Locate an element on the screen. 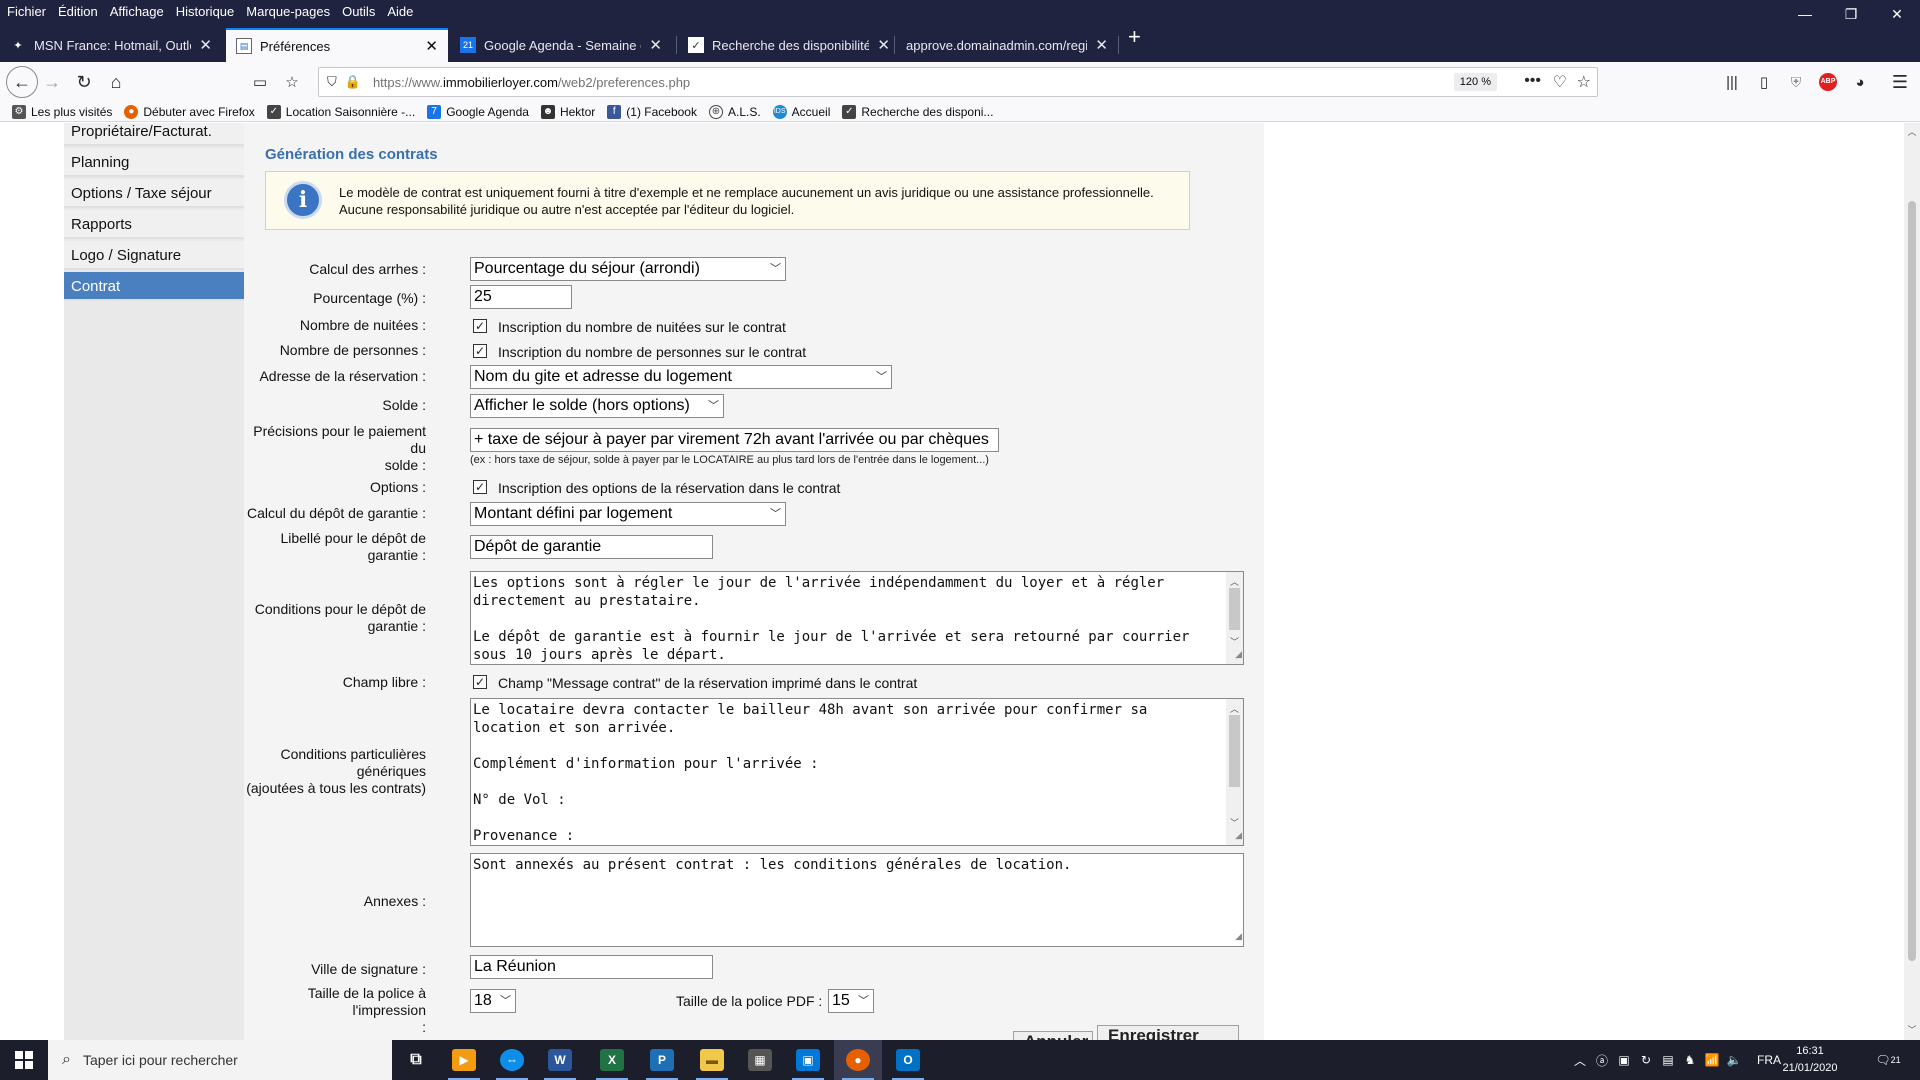 Image resolution: width=1920 pixels, height=1080 pixels. folder-icon: ▭ is located at coordinates (260, 82).